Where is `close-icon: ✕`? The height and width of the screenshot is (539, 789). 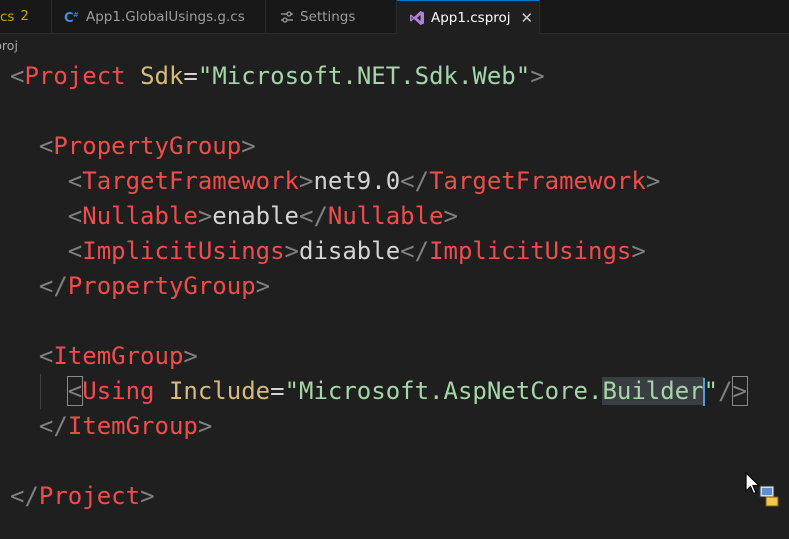 close-icon: ✕ is located at coordinates (527, 18).